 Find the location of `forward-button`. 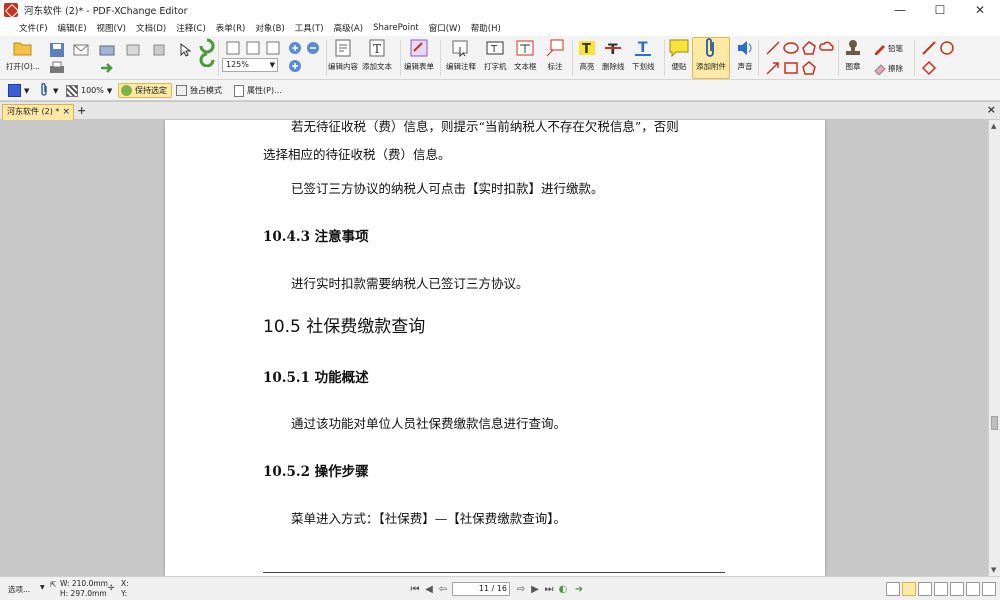

forward-button is located at coordinates (107, 68).